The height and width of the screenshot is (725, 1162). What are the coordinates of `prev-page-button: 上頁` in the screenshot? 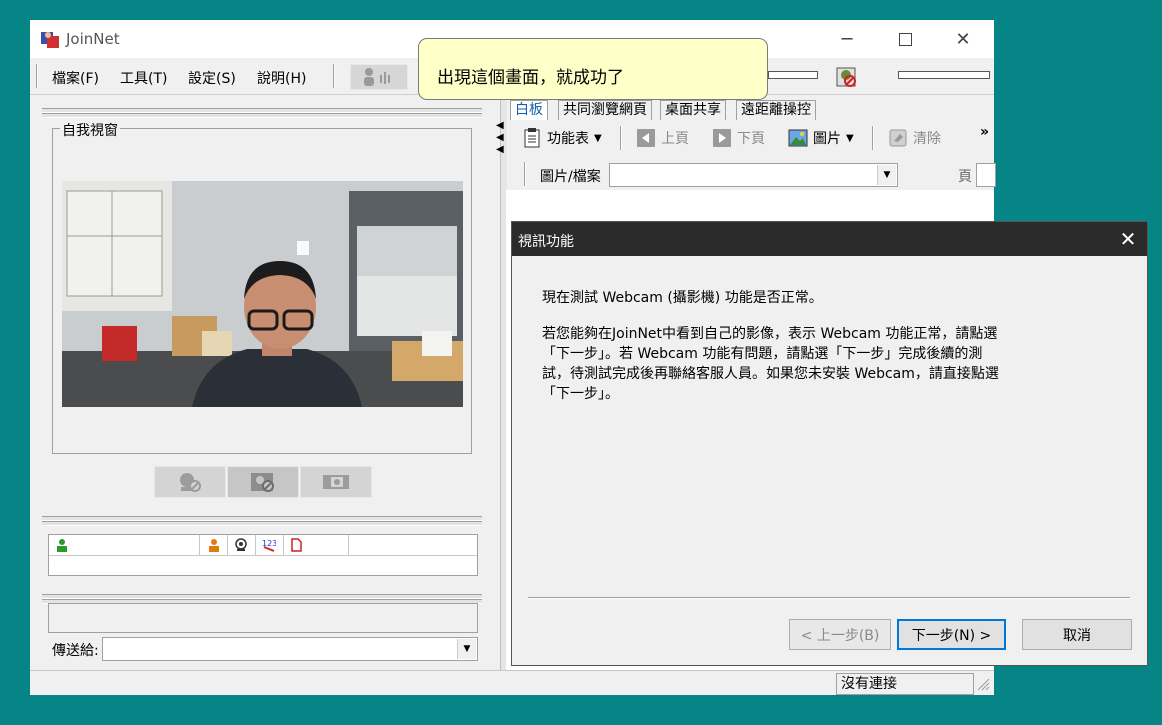 It's located at (662, 138).